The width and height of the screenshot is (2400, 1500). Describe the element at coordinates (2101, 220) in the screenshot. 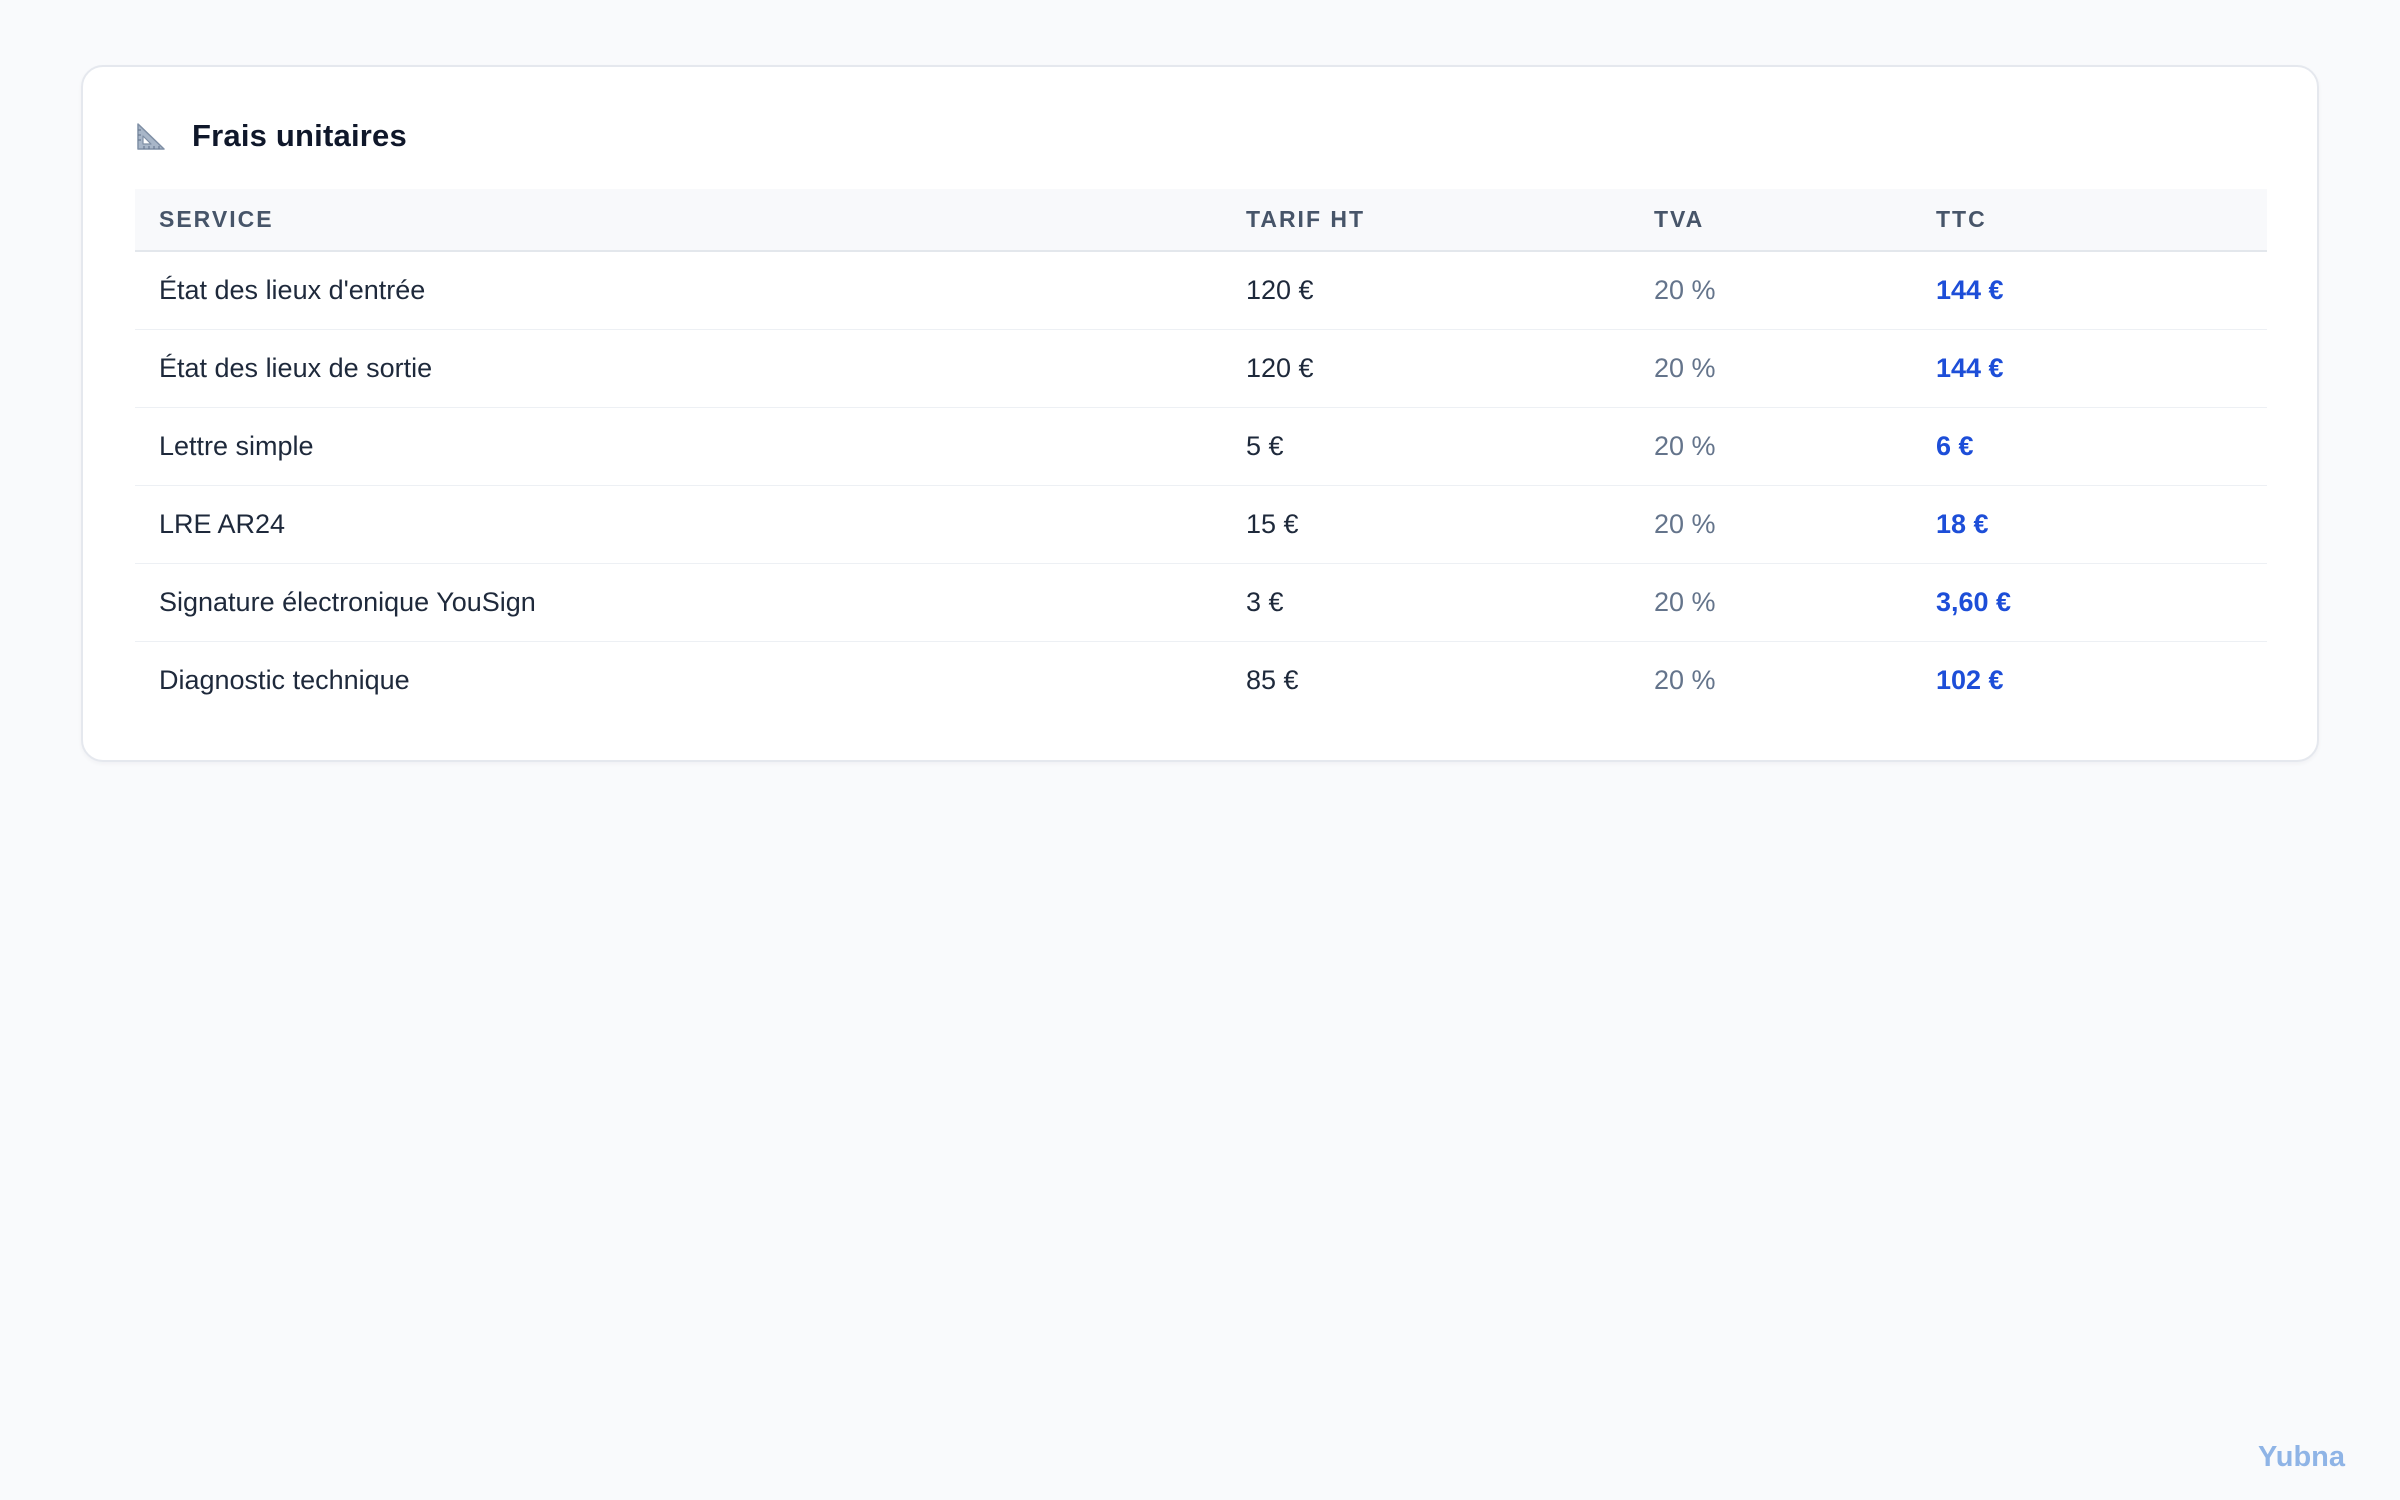

I see `column-header-ttc: TTC` at that location.